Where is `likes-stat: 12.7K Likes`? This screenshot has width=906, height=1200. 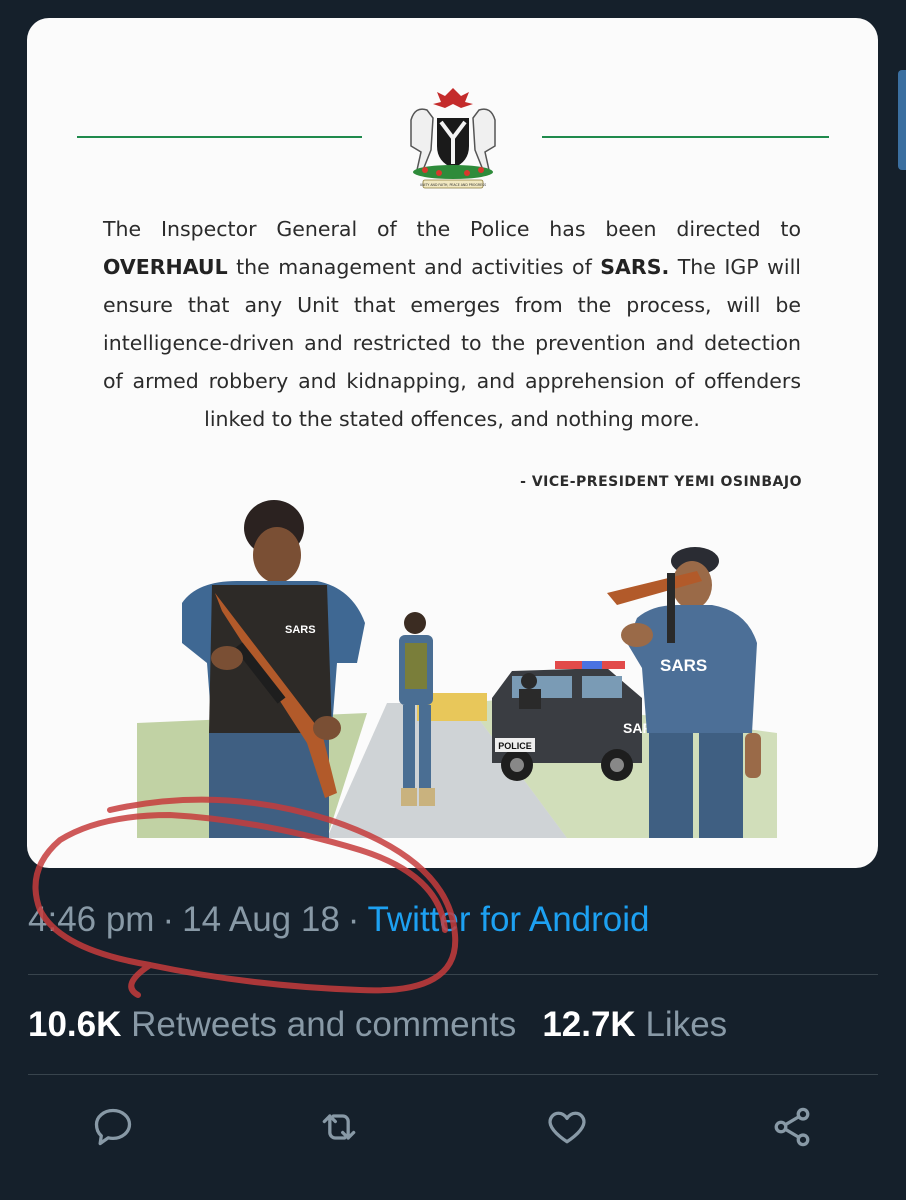 likes-stat: 12.7K Likes is located at coordinates (634, 1024).